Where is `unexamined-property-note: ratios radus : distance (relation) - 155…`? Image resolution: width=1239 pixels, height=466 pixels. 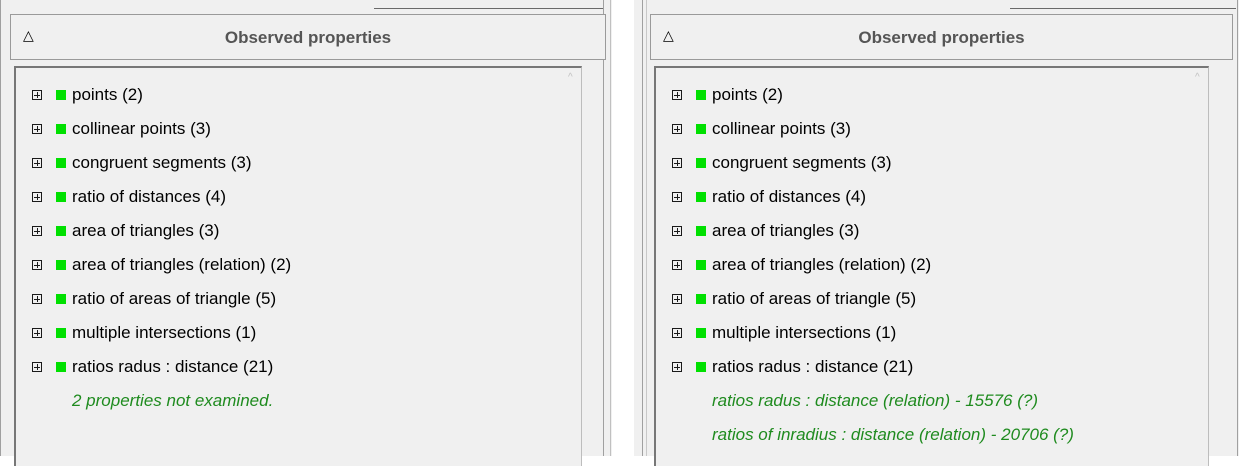 unexamined-property-note: ratios radus : distance (relation) - 155… is located at coordinates (873, 401).